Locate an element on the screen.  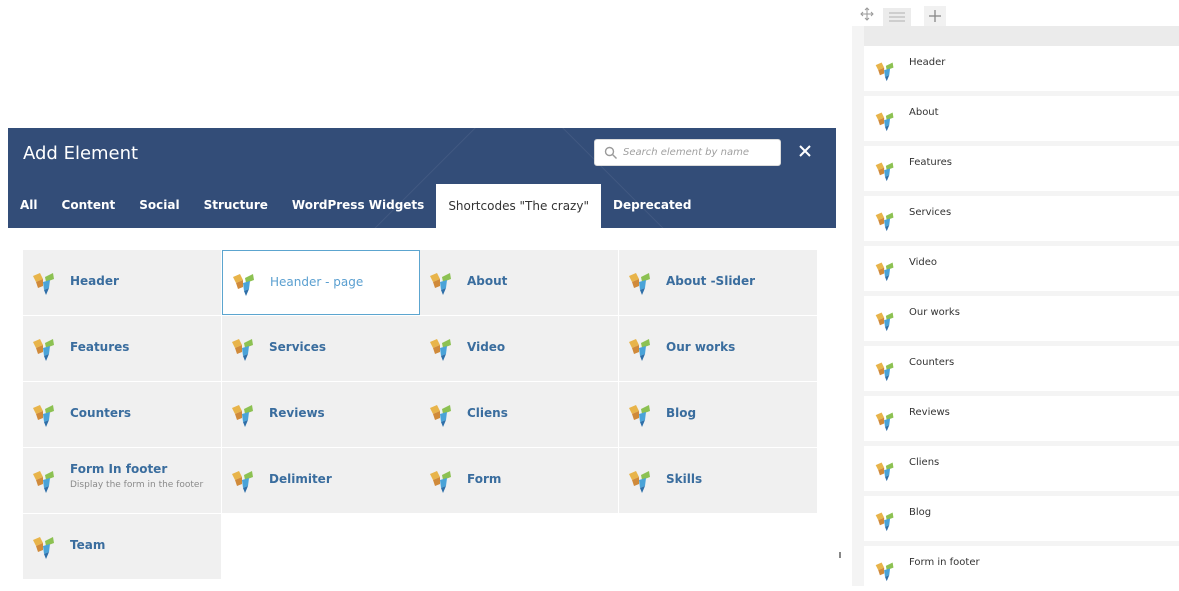
element-name: Blog is located at coordinates (681, 413).